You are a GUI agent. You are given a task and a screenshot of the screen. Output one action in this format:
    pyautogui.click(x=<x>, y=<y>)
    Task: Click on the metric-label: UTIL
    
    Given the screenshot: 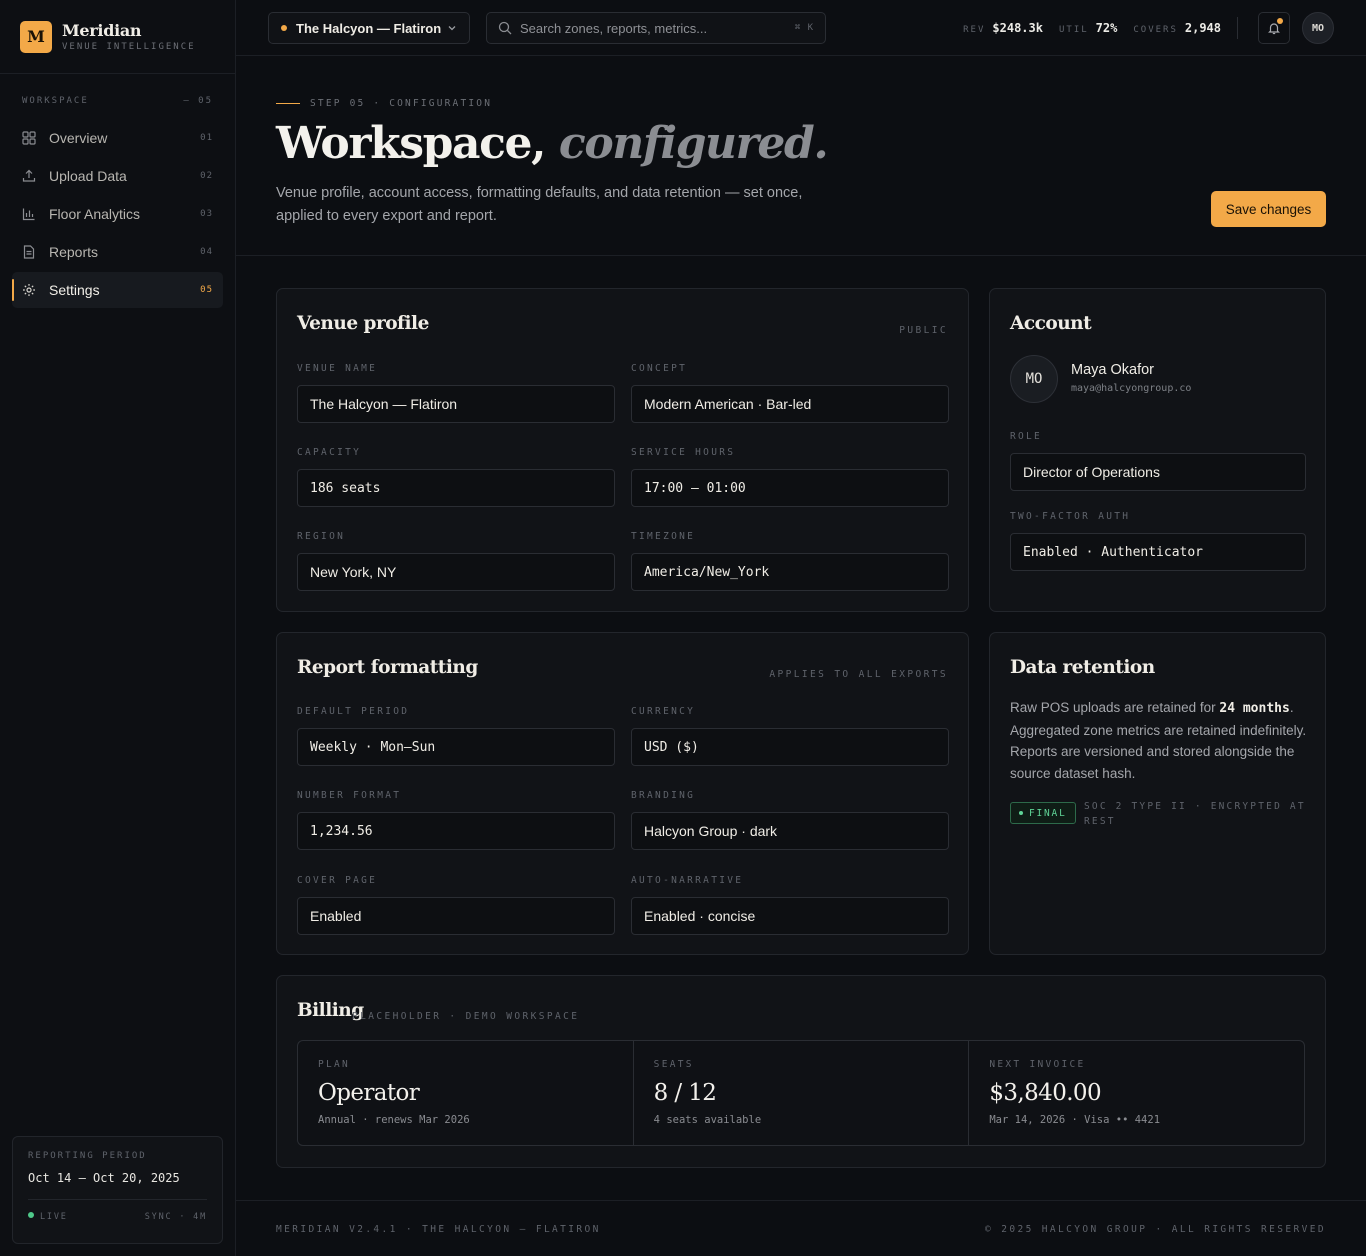 What is the action you would take?
    pyautogui.click(x=1073, y=30)
    